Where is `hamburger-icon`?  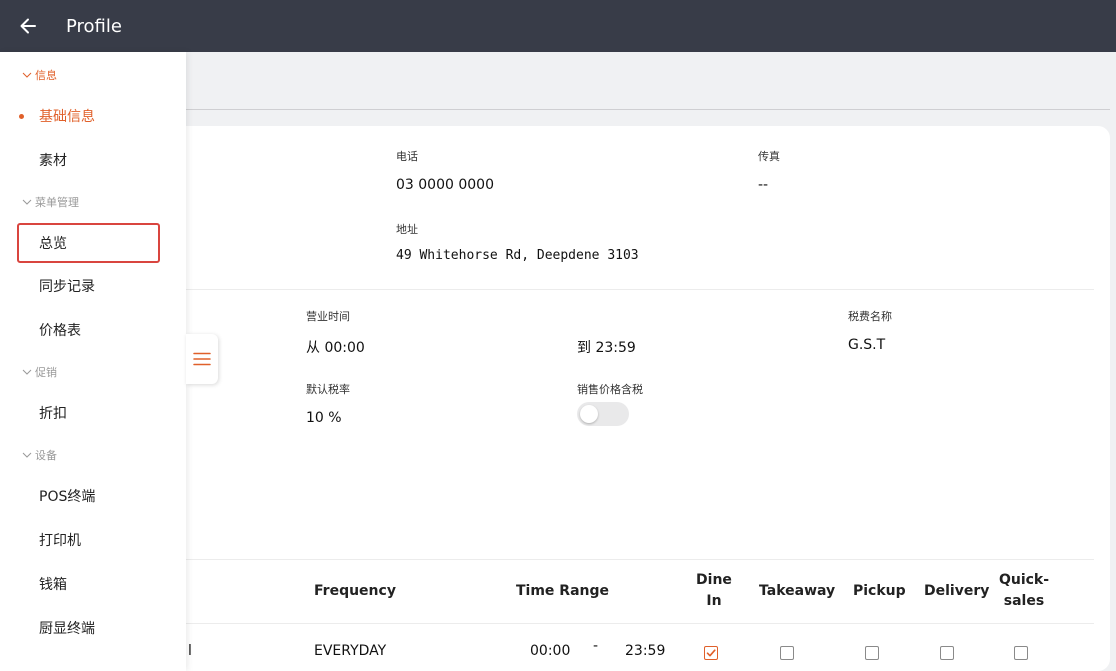 hamburger-icon is located at coordinates (202, 359).